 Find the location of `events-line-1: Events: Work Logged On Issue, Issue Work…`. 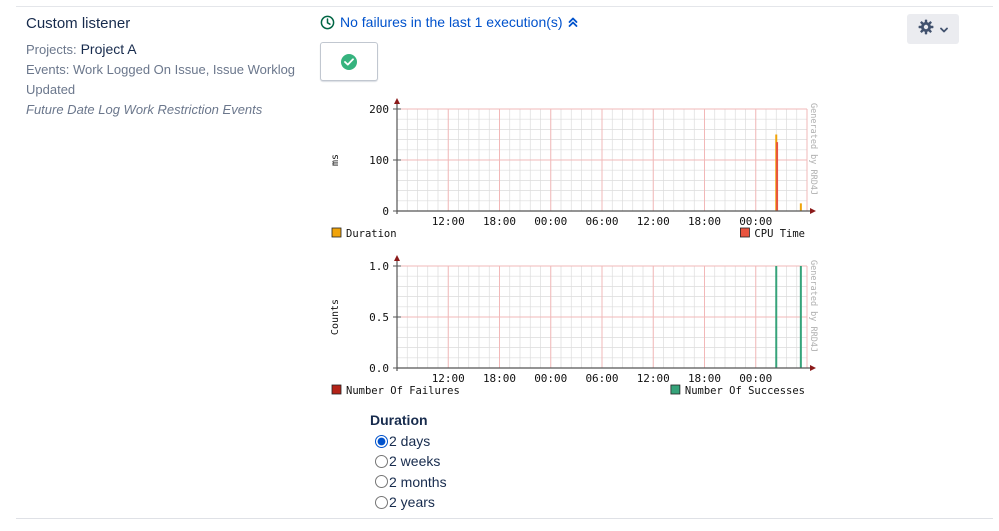

events-line-1: Events: Work Logged On Issue, Issue Work… is located at coordinates (161, 69).